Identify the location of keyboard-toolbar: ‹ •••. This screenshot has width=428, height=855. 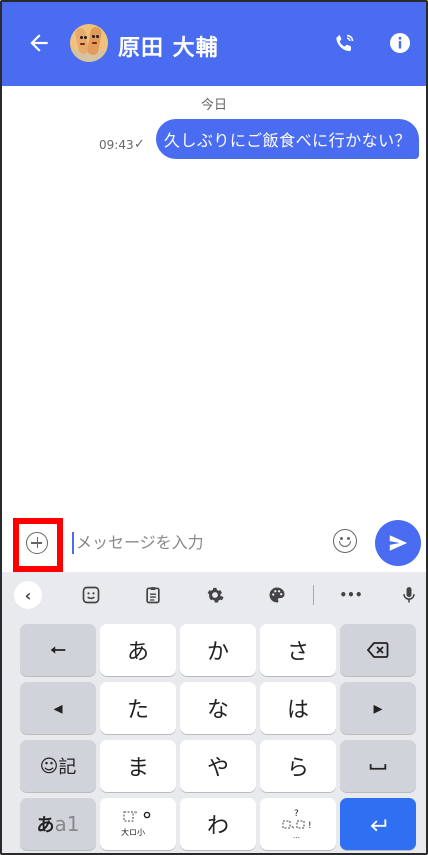
(214, 594).